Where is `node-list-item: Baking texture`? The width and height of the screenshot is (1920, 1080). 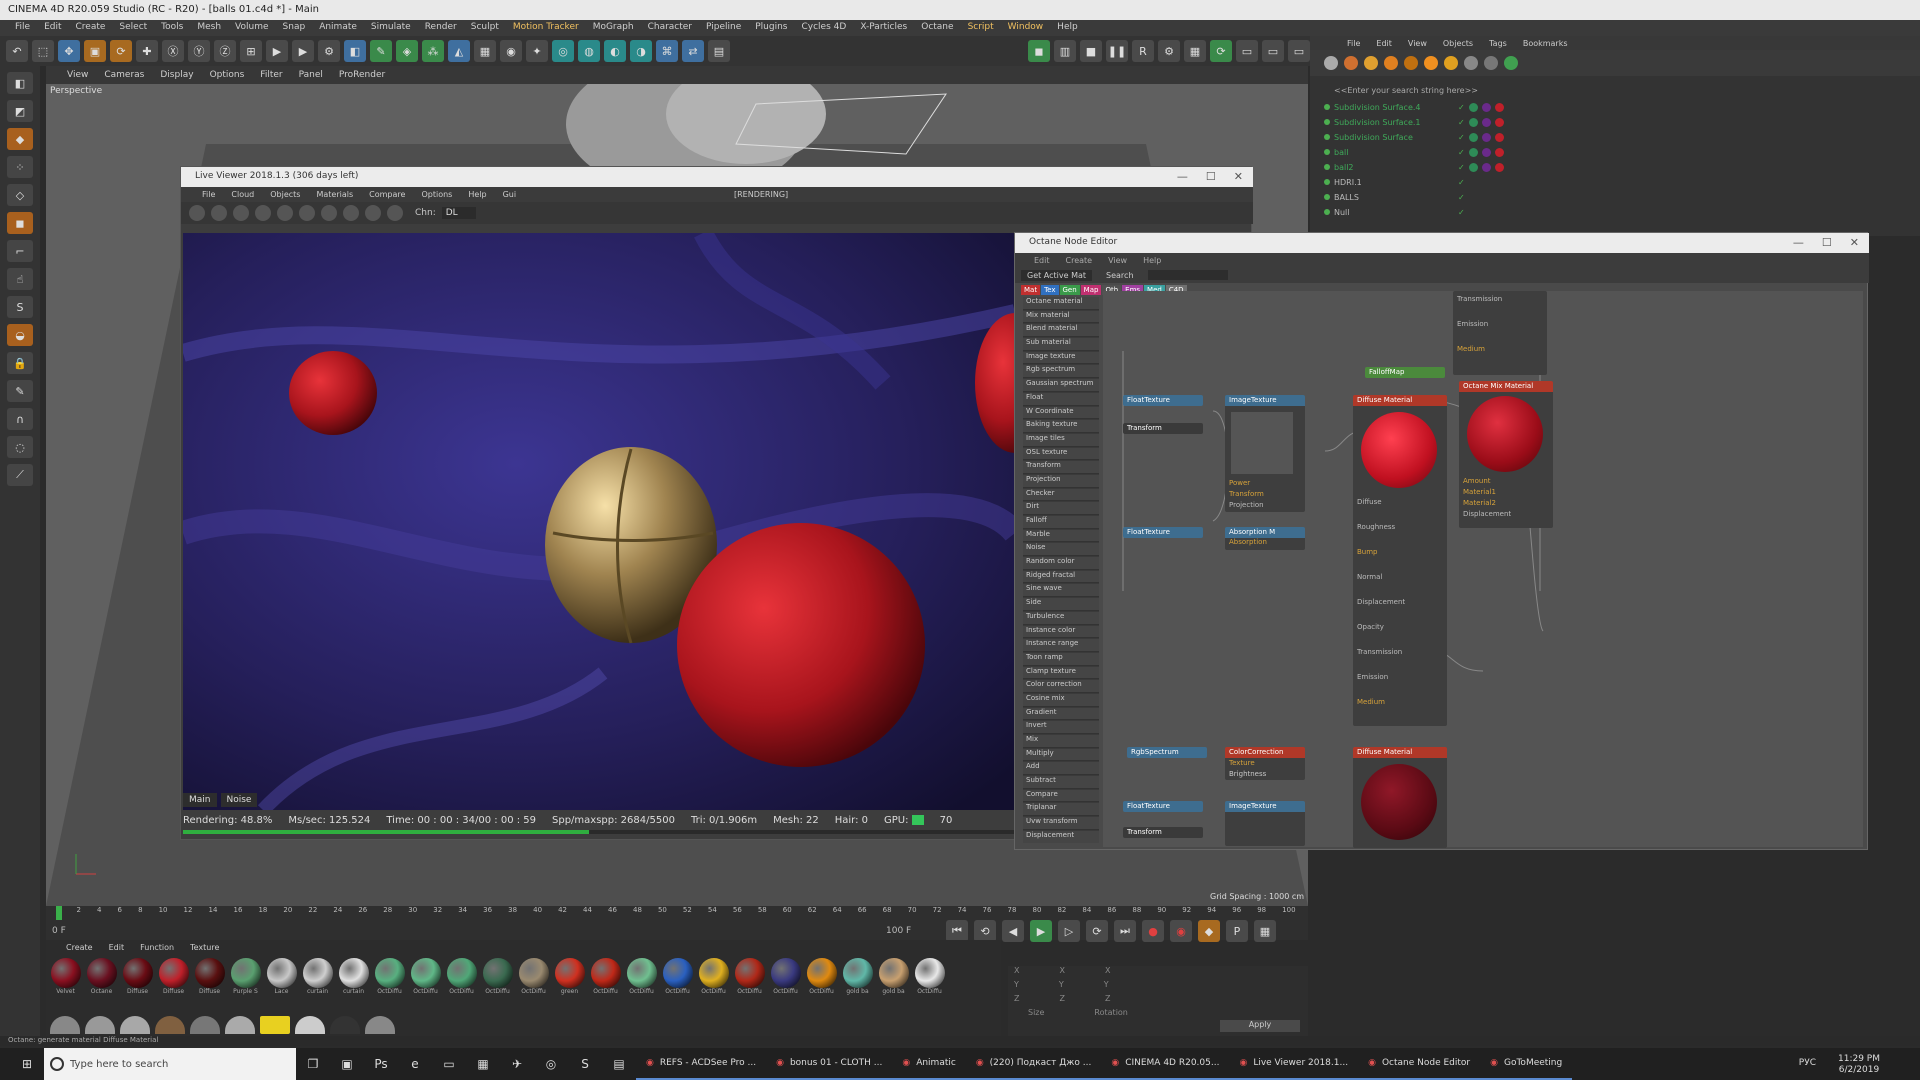 node-list-item: Baking texture is located at coordinates (1061, 426).